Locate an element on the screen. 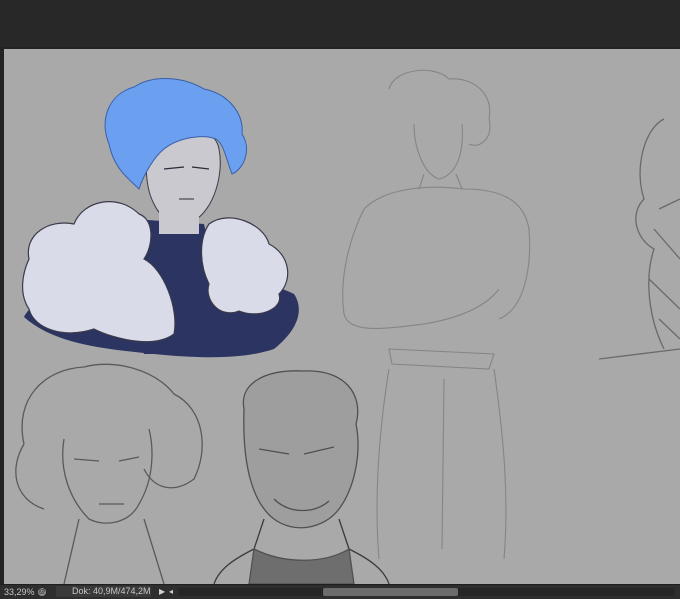 Image resolution: width=680 pixels, height=599 pixels. scrollbar-thumb is located at coordinates (390, 592).